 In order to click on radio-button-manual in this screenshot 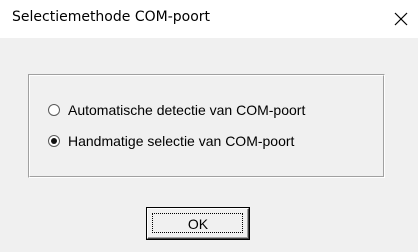, I will do `click(54, 141)`.